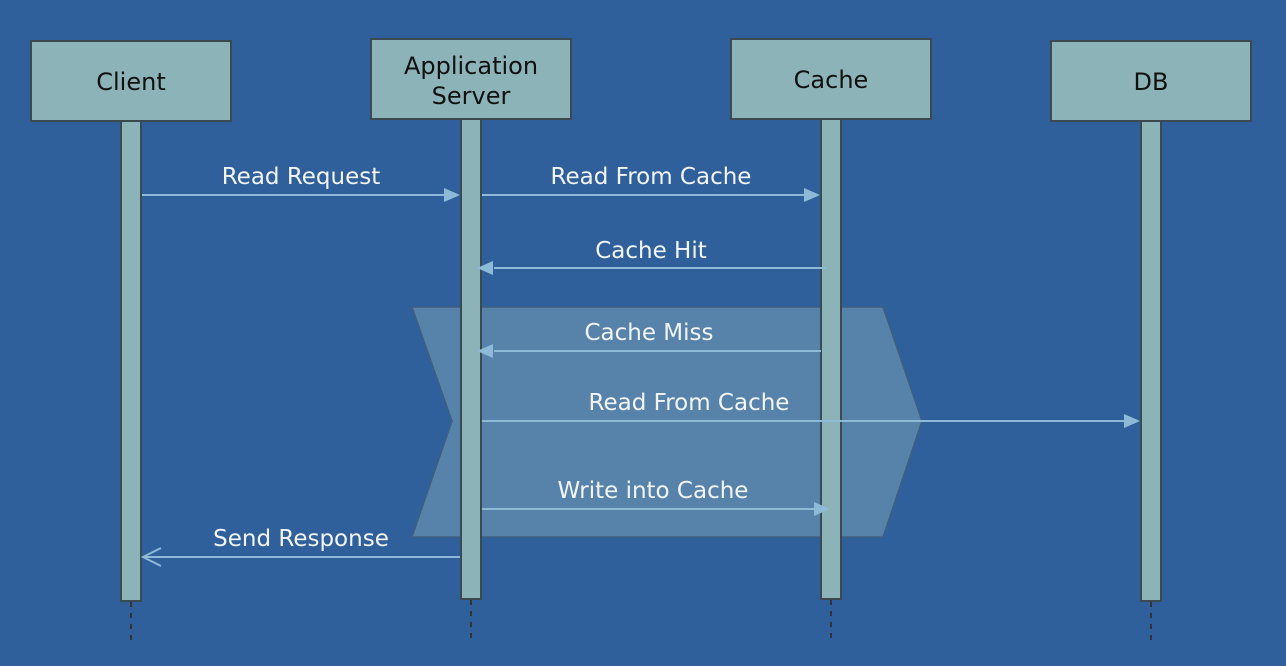 The image size is (1286, 666). I want to click on participant-label: Client, so click(130, 82).